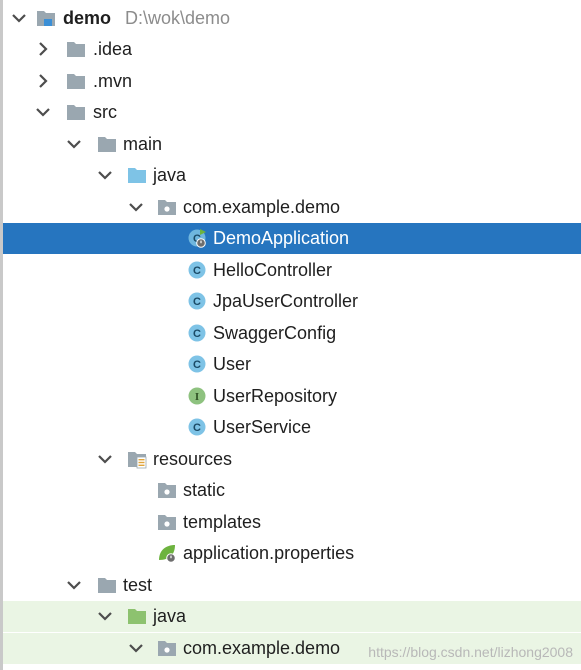 The height and width of the screenshot is (670, 581). What do you see at coordinates (269, 553) in the screenshot?
I see `tree-label-application-properties: application.properties` at bounding box center [269, 553].